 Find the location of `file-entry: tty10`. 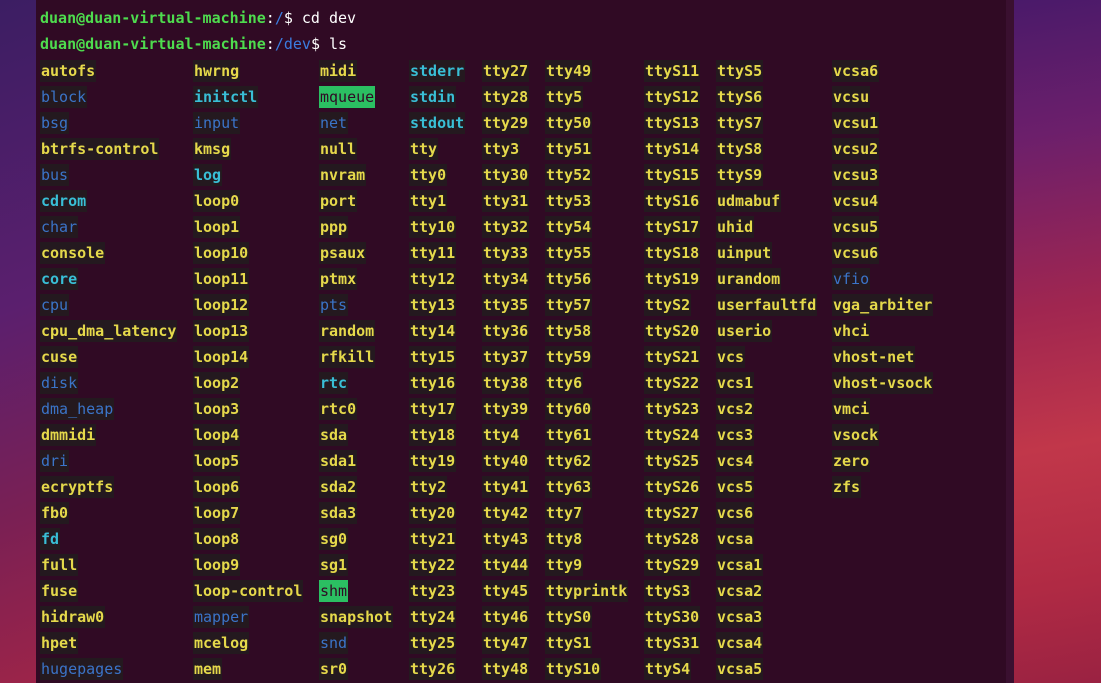

file-entry: tty10 is located at coordinates (433, 227).